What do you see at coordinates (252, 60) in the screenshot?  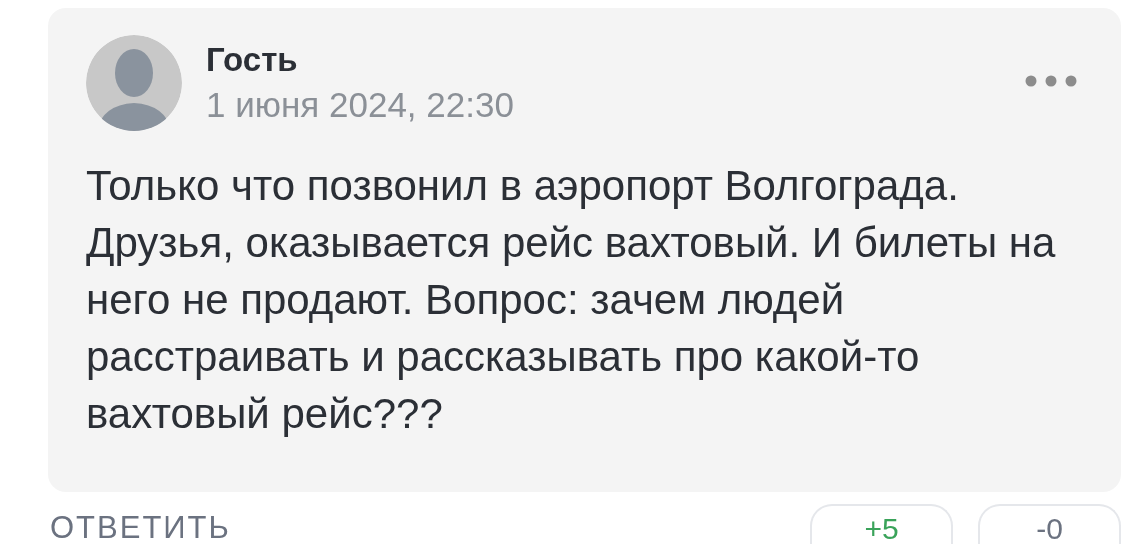 I see `author-name: Гость` at bounding box center [252, 60].